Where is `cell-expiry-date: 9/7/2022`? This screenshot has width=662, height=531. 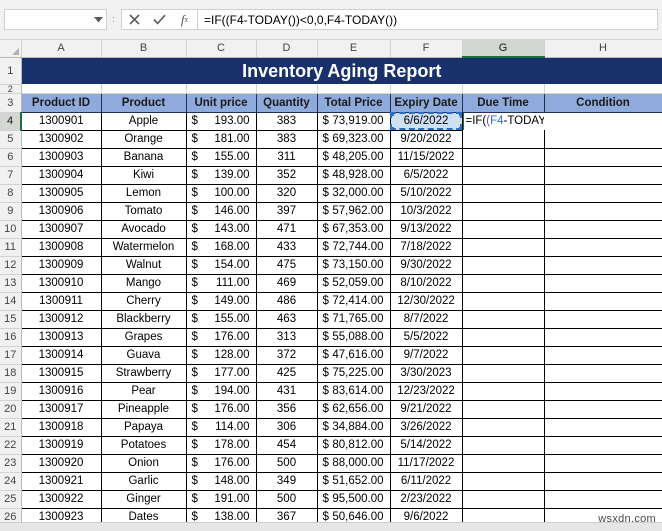
cell-expiry-date: 9/7/2022 is located at coordinates (426, 355).